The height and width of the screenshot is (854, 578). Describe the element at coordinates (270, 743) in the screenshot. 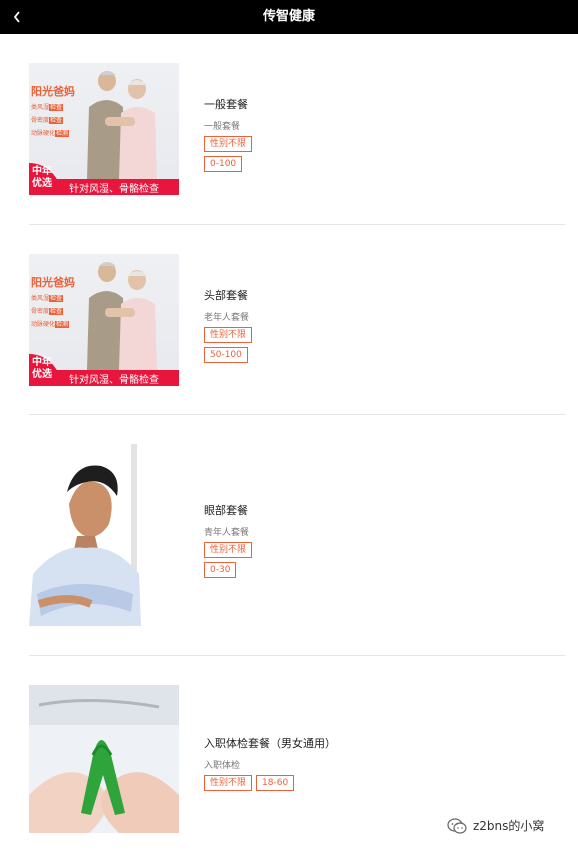

I see `package-name: 入职体检套餐（男女通用）` at that location.